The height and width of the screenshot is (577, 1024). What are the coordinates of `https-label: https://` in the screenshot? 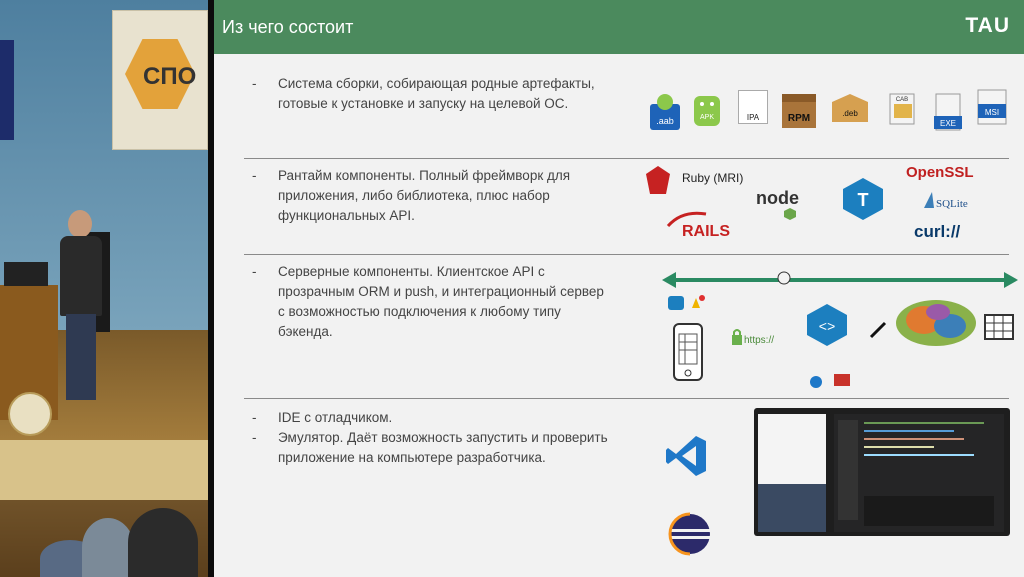 It's located at (759, 340).